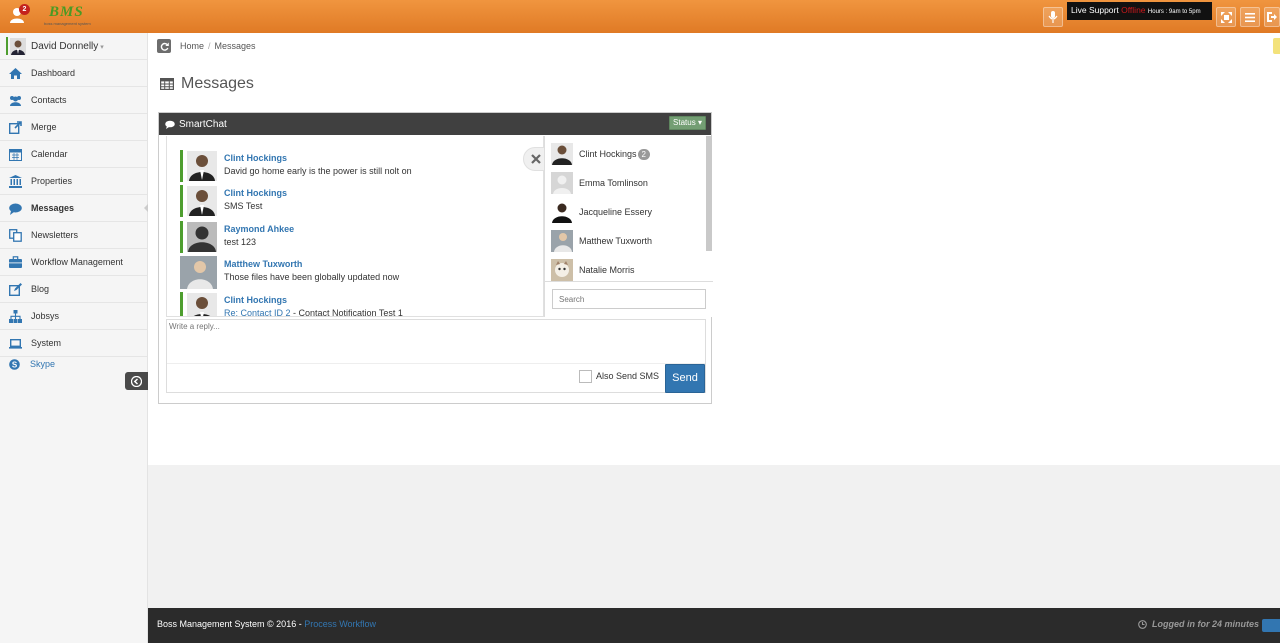 This screenshot has width=1280, height=643. I want to click on footer-settings-tab, so click(1271, 625).